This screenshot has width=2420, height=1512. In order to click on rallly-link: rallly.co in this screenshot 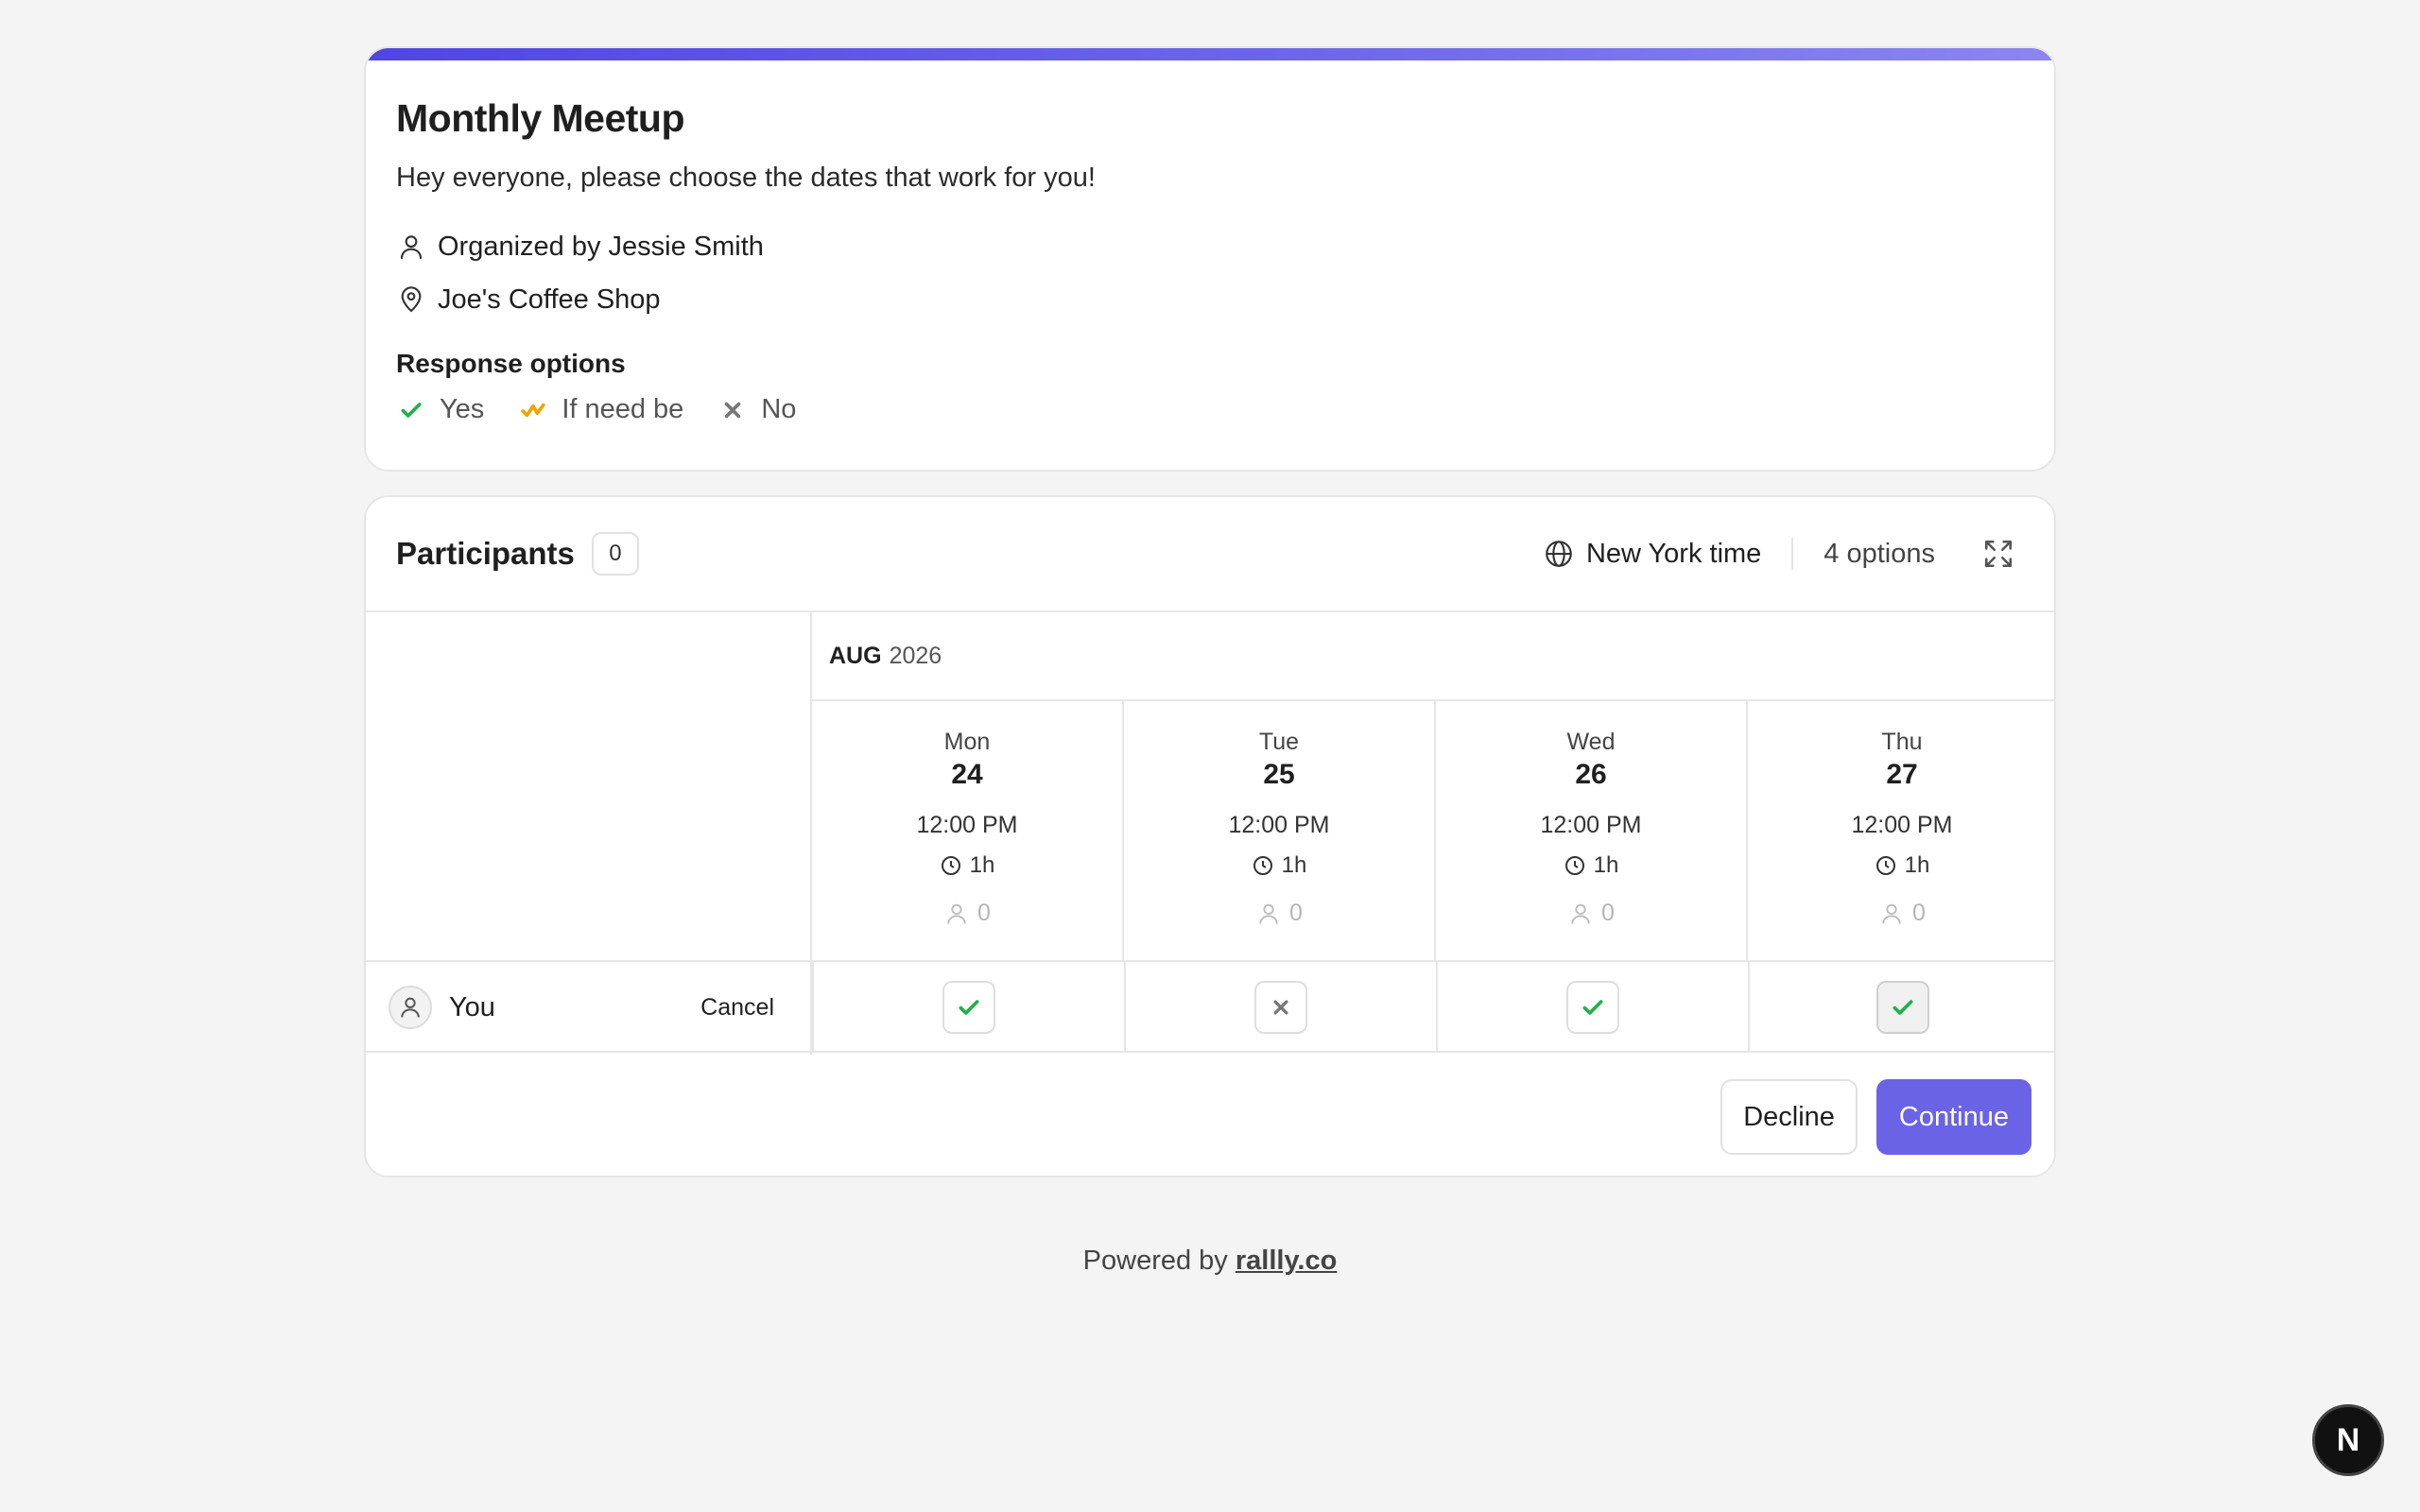, I will do `click(1286, 1261)`.